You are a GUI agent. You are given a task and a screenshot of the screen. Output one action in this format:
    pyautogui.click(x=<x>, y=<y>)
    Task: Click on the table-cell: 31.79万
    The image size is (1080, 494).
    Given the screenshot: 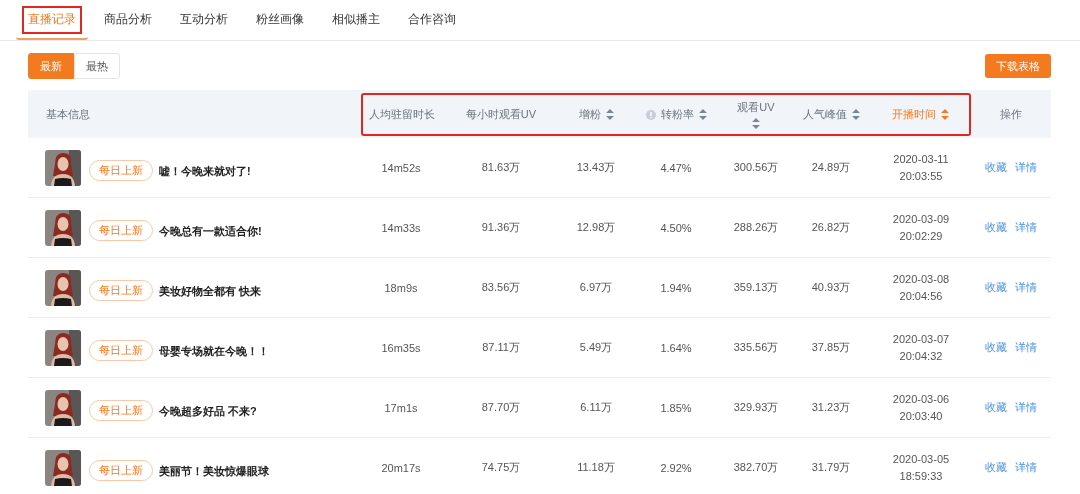 What is the action you would take?
    pyautogui.click(x=831, y=467)
    